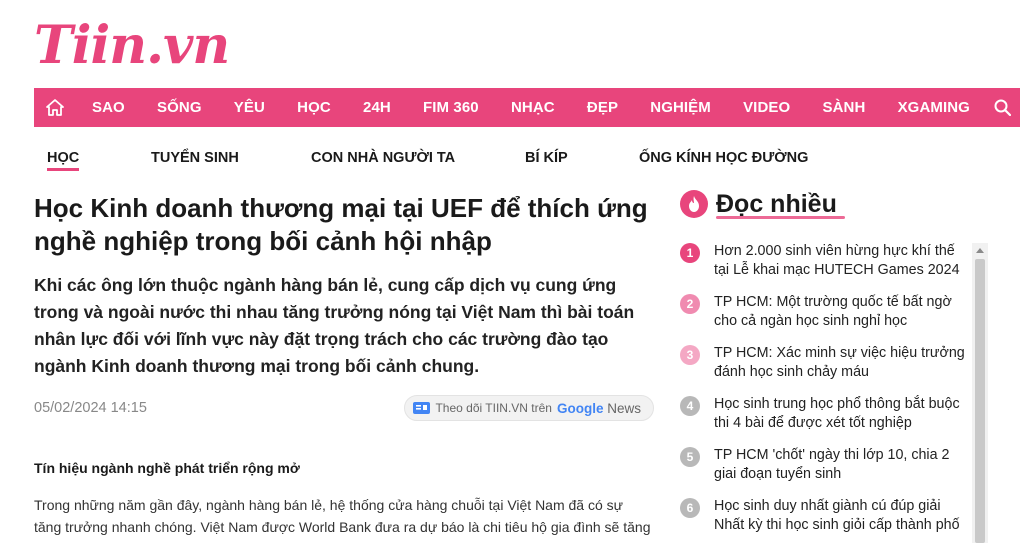 This screenshot has height=543, width=1024. Describe the element at coordinates (934, 107) in the screenshot. I see `nav-item: XGAMING` at that location.